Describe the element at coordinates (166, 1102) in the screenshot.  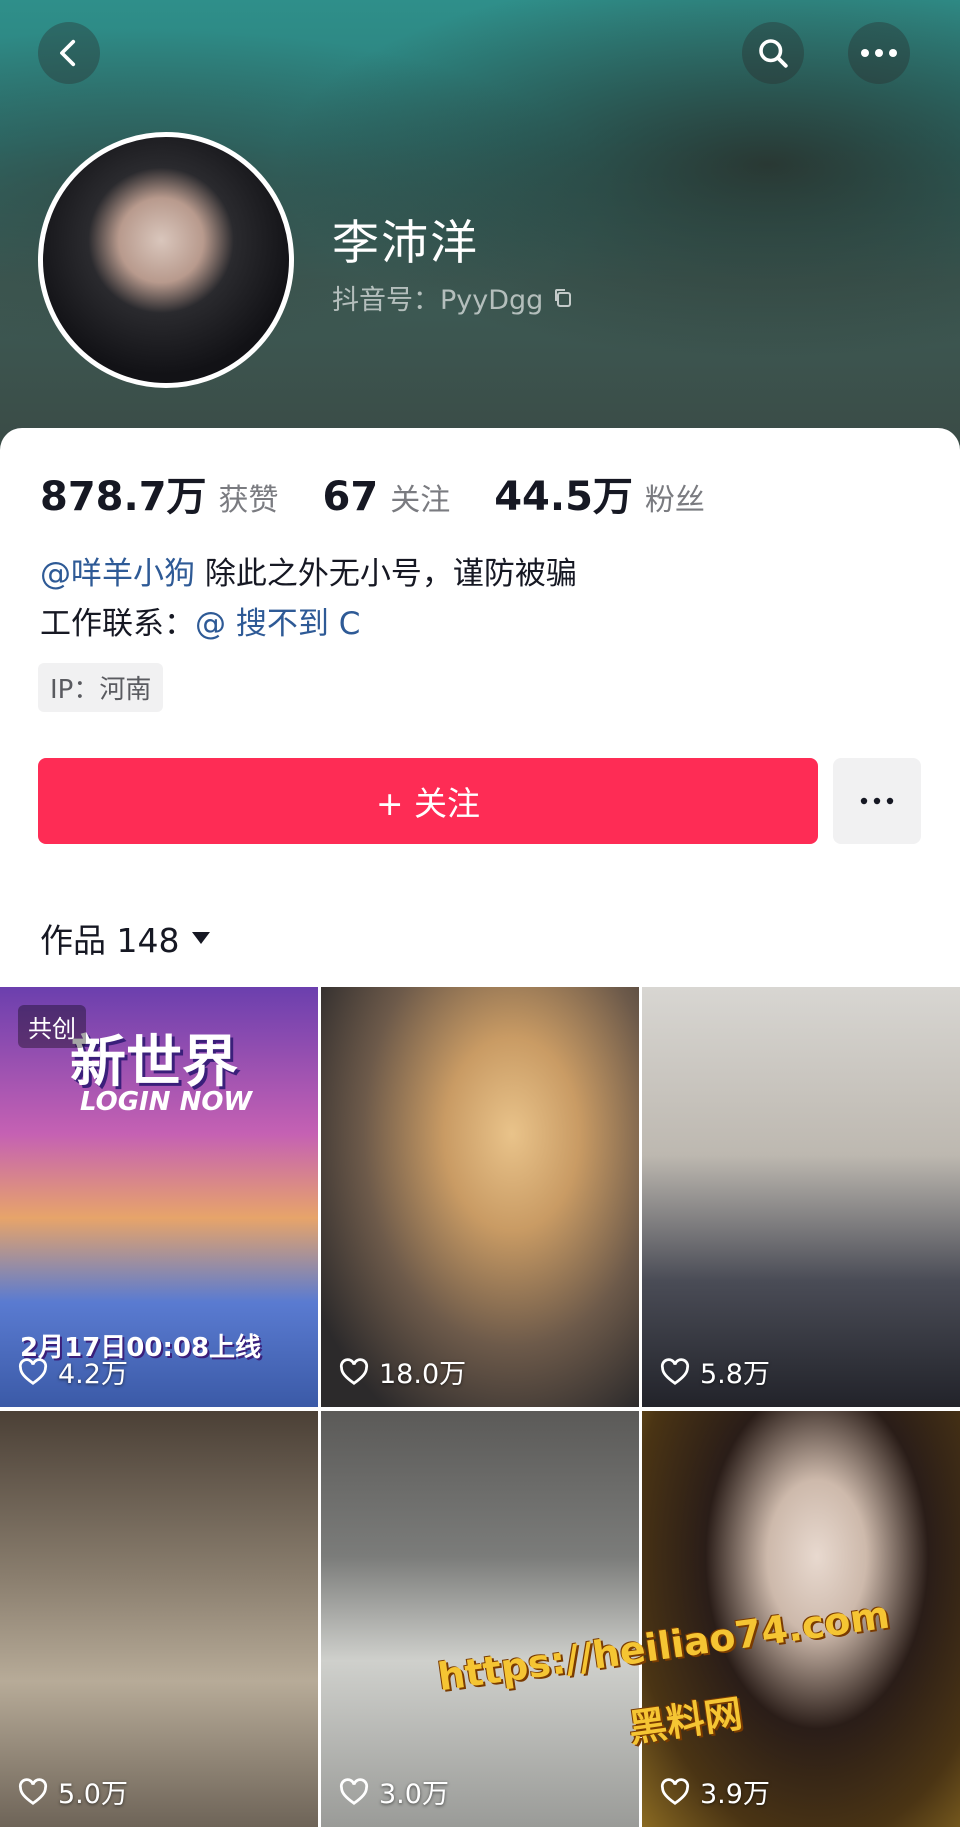
I see `poster-subtitle: LOGIN NOW` at that location.